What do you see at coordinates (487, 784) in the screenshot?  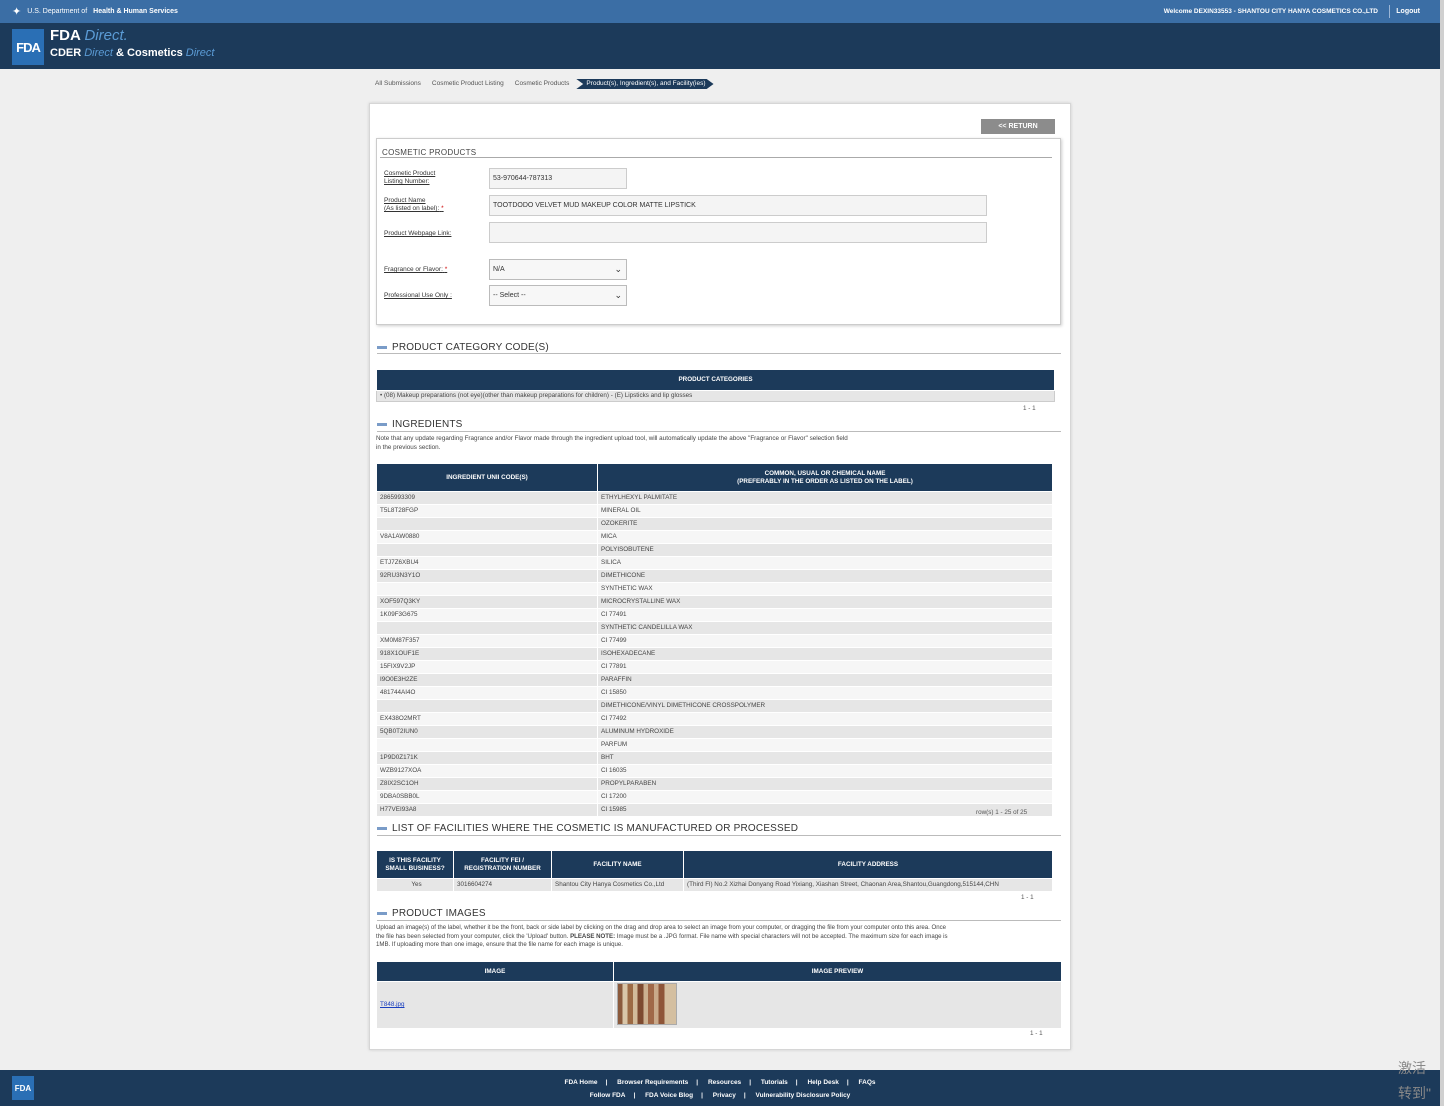 I see `unii-code-cell: Z8IX2SC1OH` at bounding box center [487, 784].